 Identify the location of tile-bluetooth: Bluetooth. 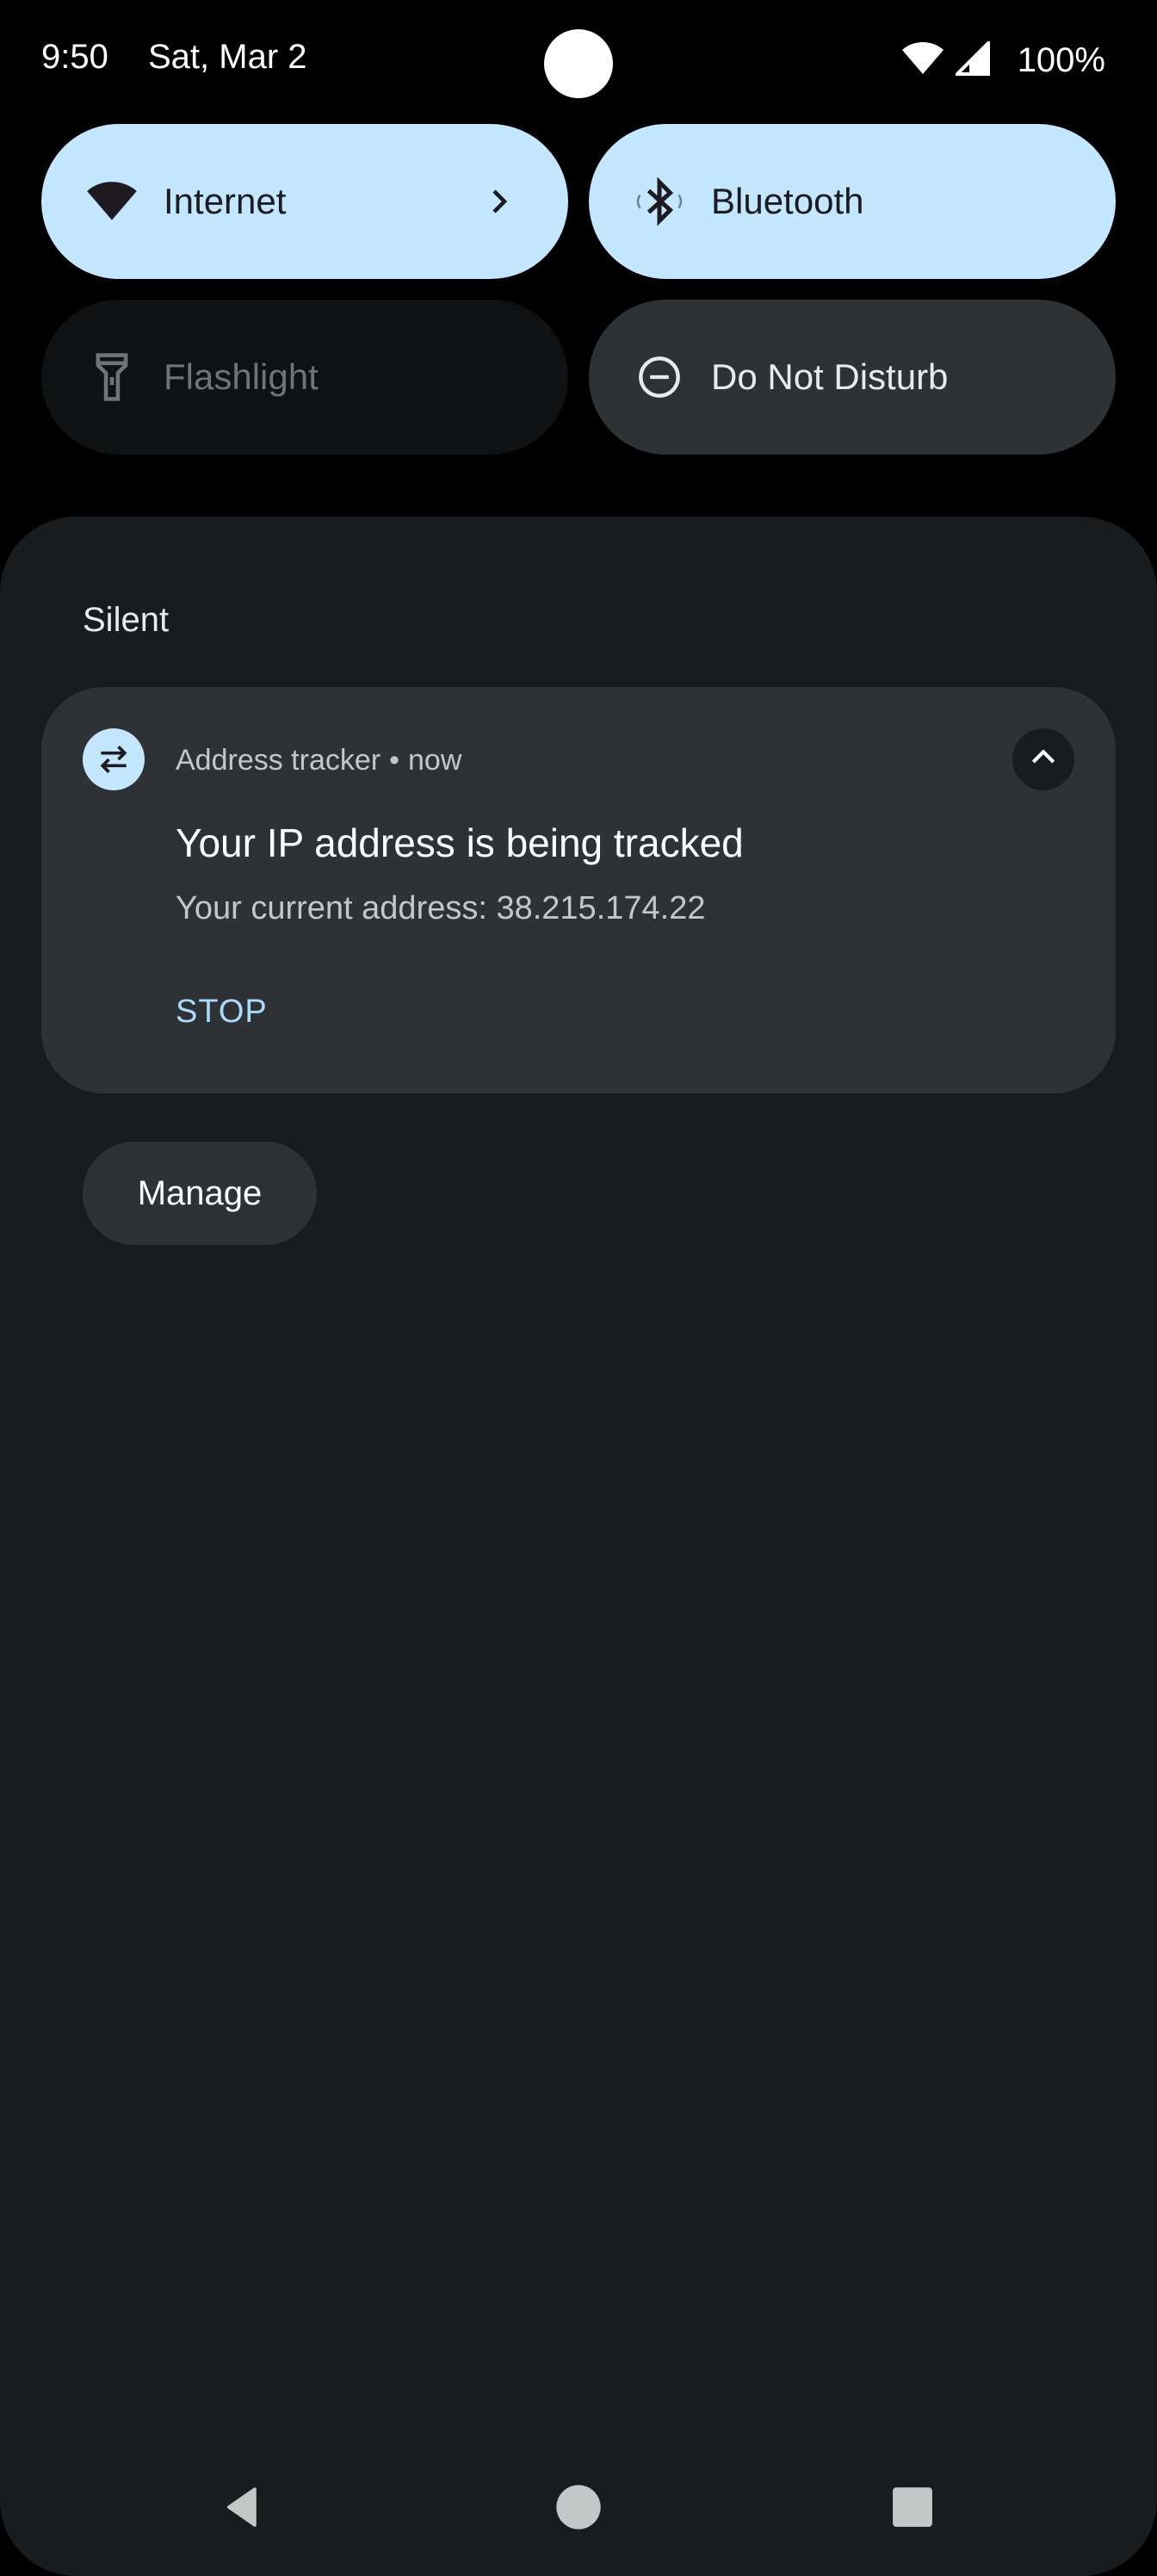
(852, 202).